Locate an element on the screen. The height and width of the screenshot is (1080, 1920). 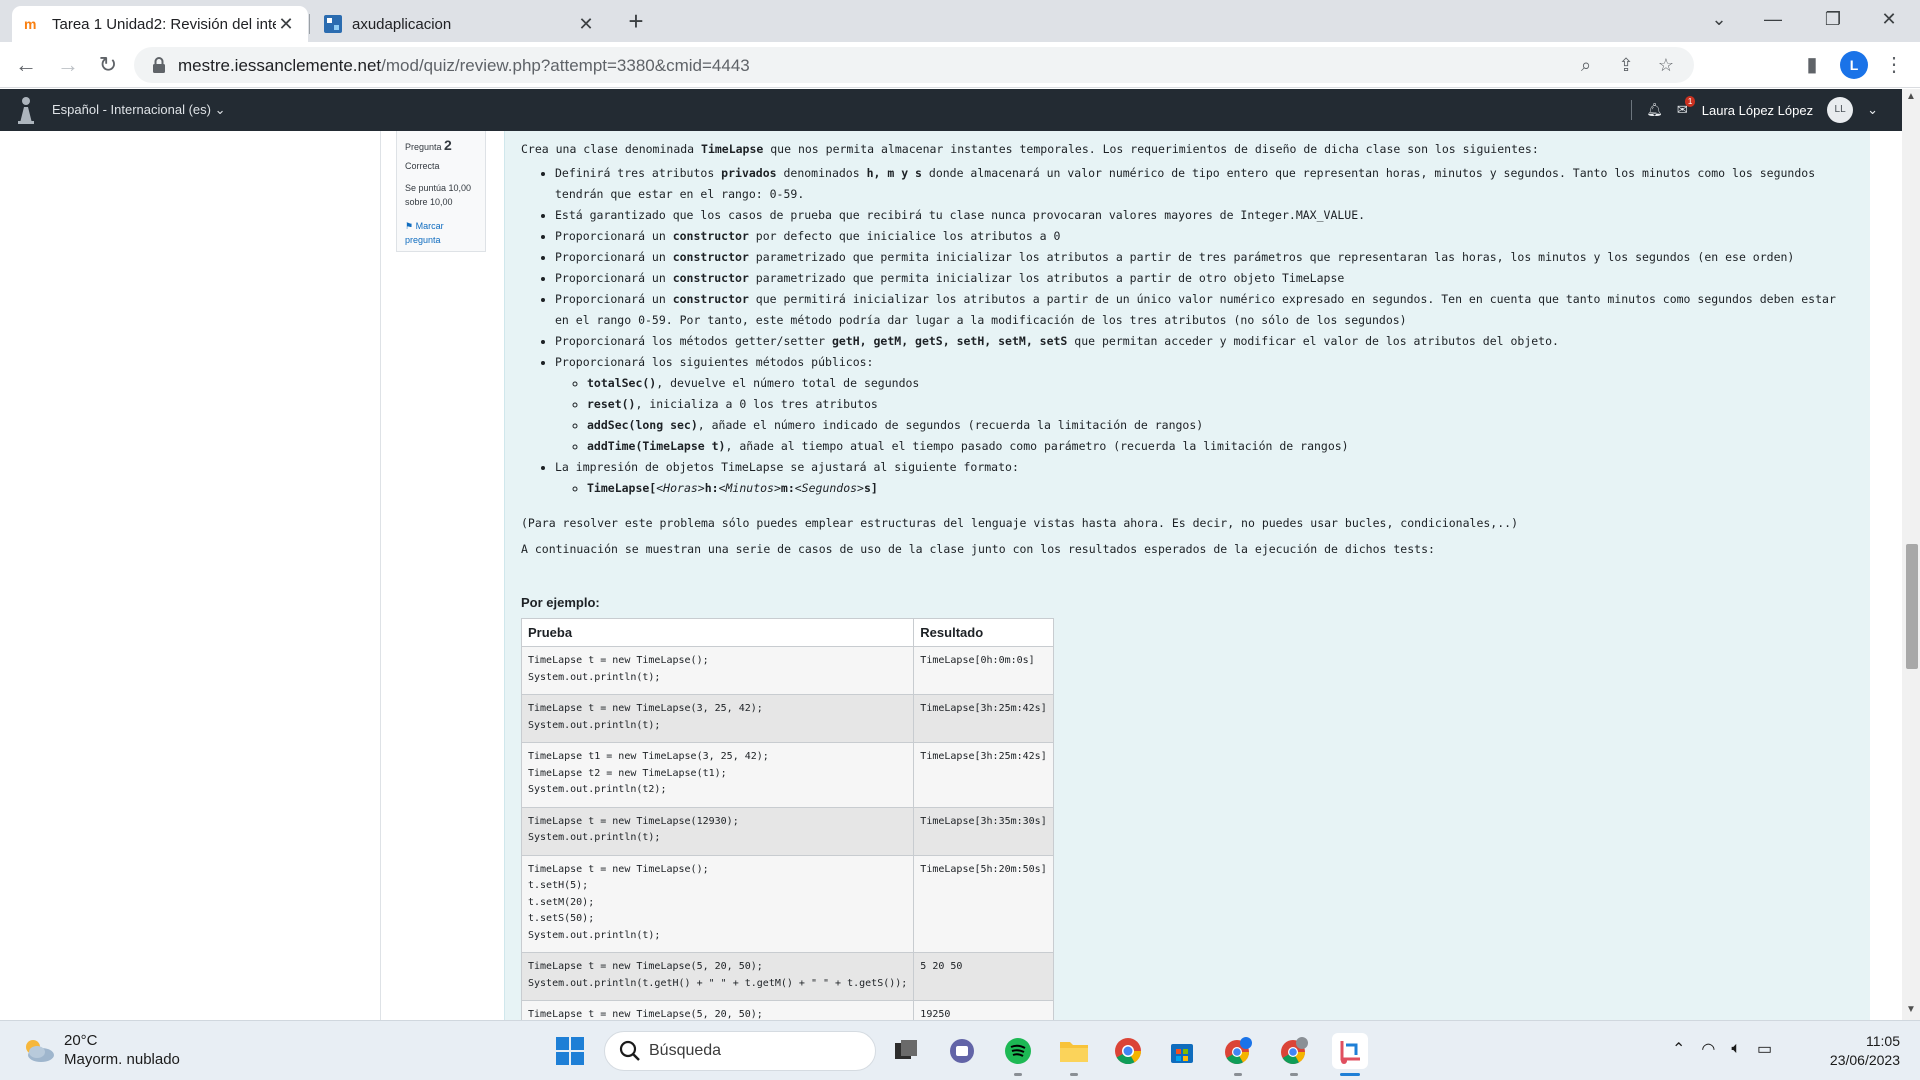
microsoft-store-icon is located at coordinates (1182, 1051).